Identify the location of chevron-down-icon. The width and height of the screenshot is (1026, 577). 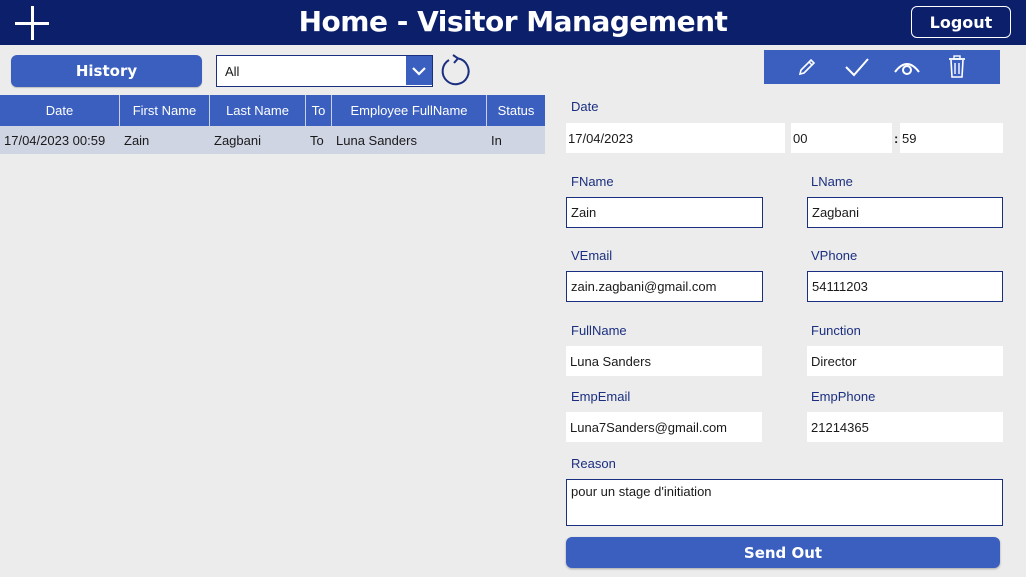
(419, 70).